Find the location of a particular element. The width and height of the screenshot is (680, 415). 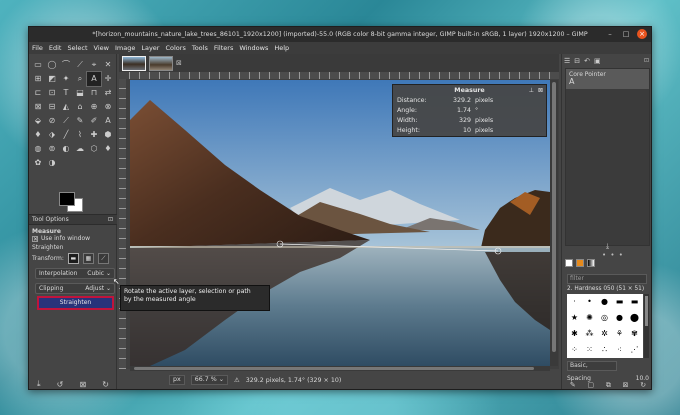

menu-image: Image is located at coordinates (125, 48).